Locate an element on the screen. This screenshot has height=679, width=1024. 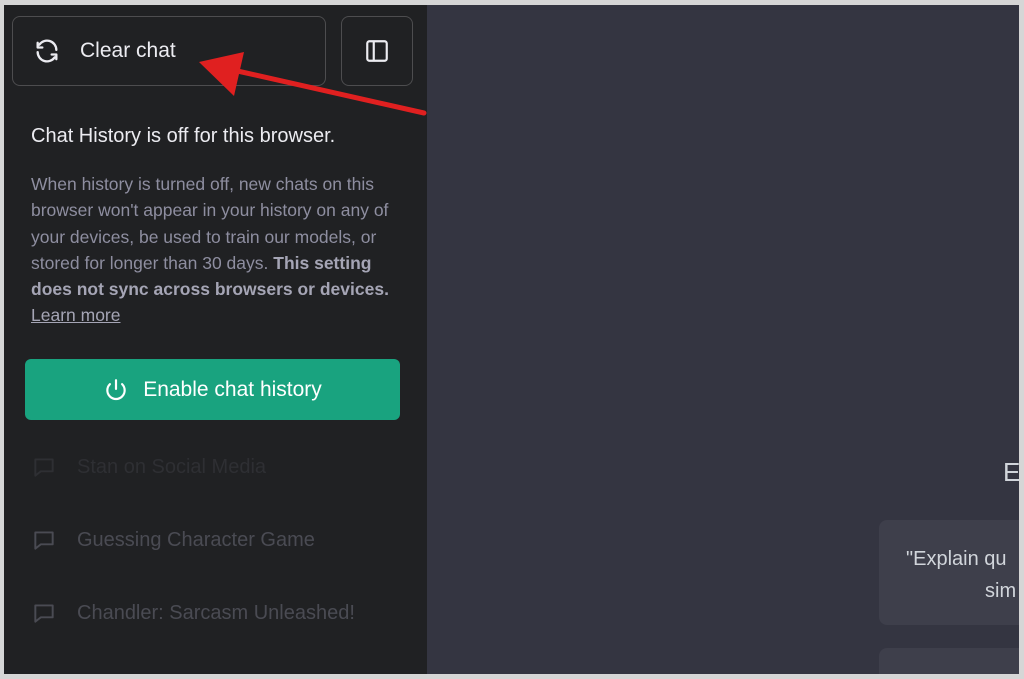
history-item-label: Stan on Social Media is located at coordinates (172, 466).